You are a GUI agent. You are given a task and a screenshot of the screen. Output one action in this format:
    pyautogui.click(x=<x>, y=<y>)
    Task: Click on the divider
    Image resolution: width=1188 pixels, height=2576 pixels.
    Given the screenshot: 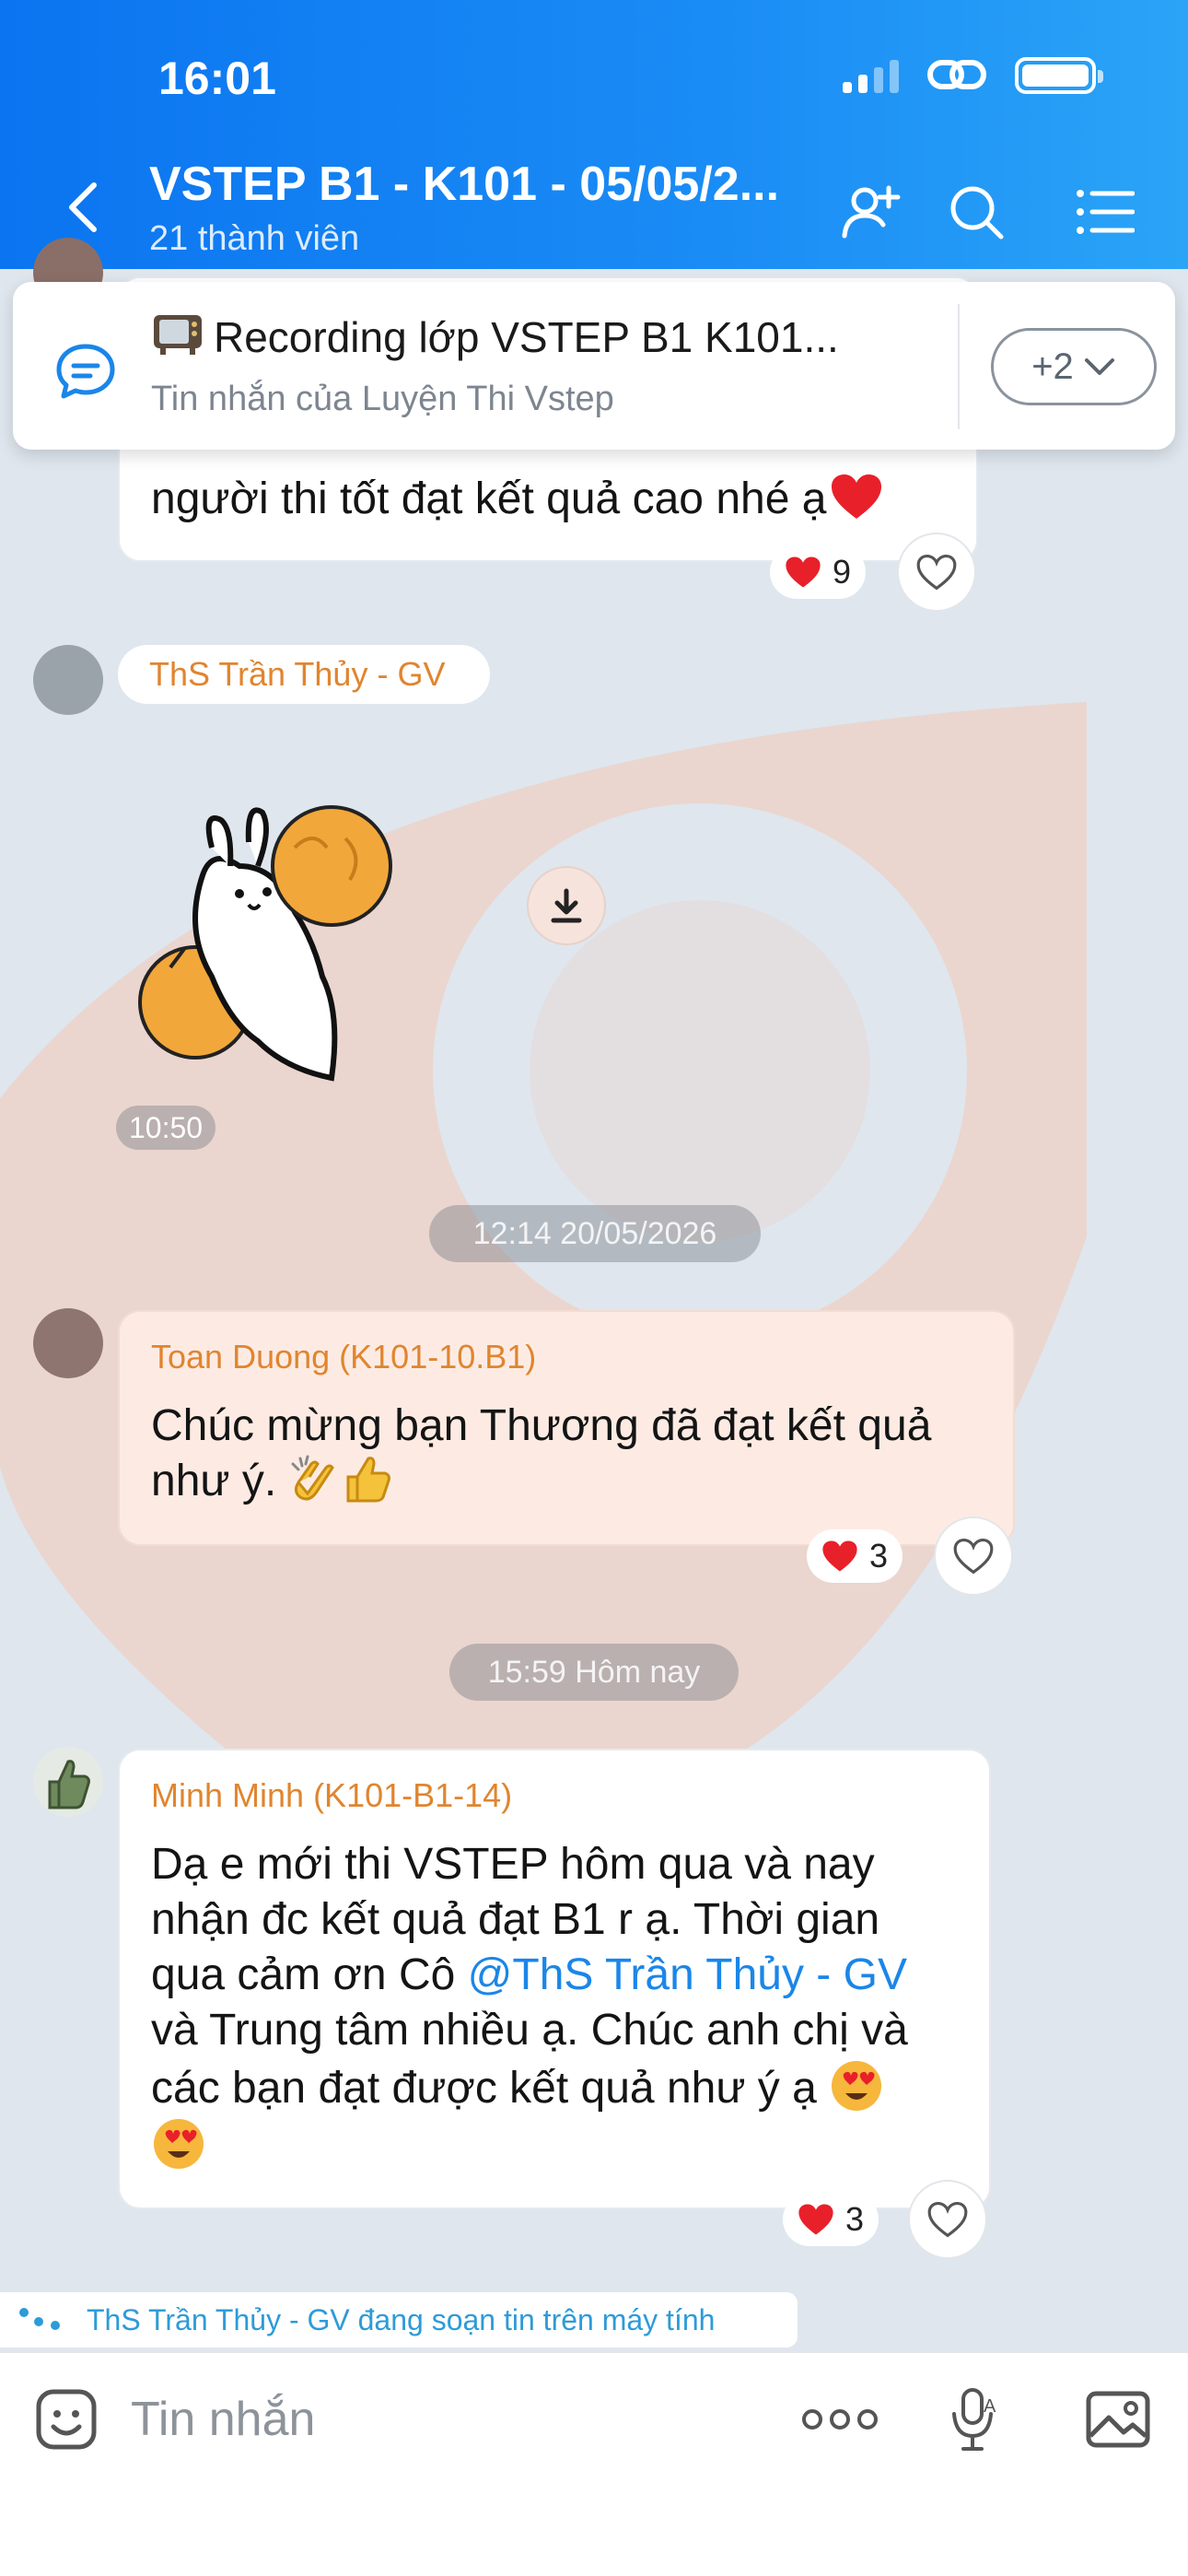 What is the action you would take?
    pyautogui.click(x=959, y=366)
    